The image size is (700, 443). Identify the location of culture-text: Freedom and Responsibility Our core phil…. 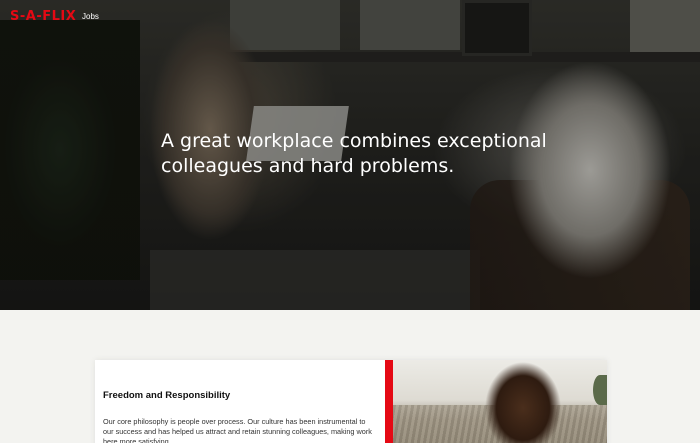
(240, 401).